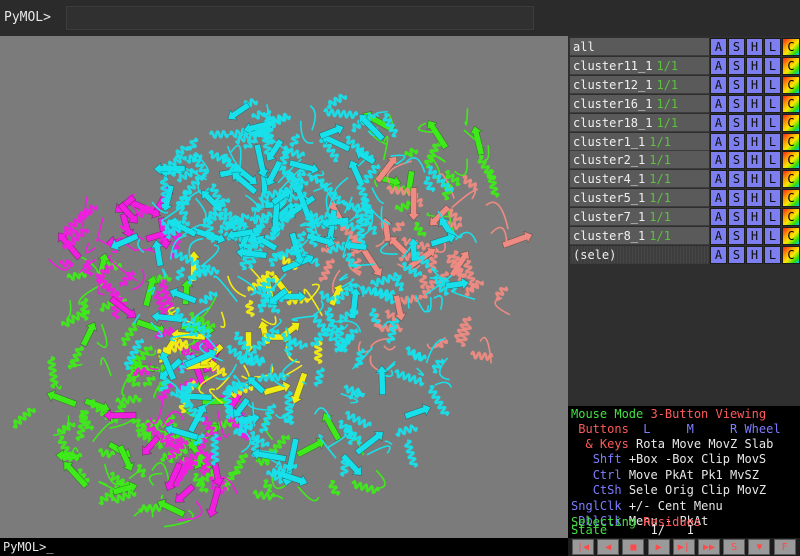 This screenshot has width=800, height=556. Describe the element at coordinates (759, 547) in the screenshot. I see `menu-down-button: ▼` at that location.